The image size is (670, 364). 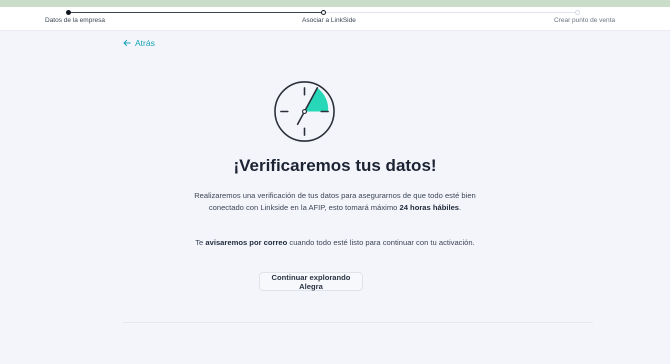 I want to click on verification-time: 24 horas hábiles, so click(x=429, y=207).